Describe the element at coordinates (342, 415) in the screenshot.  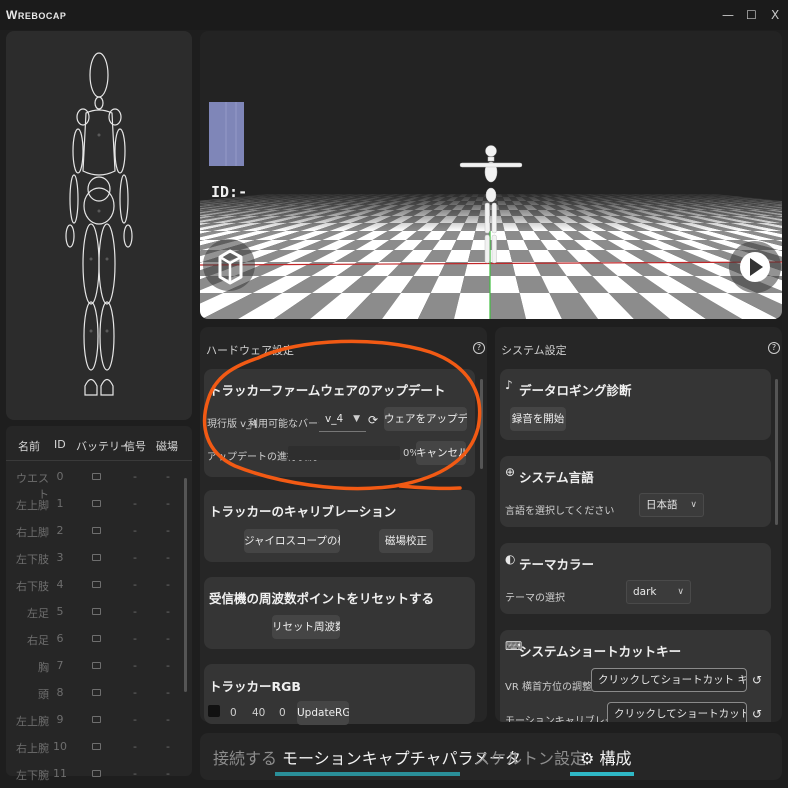
I see `annotation-circle` at that location.